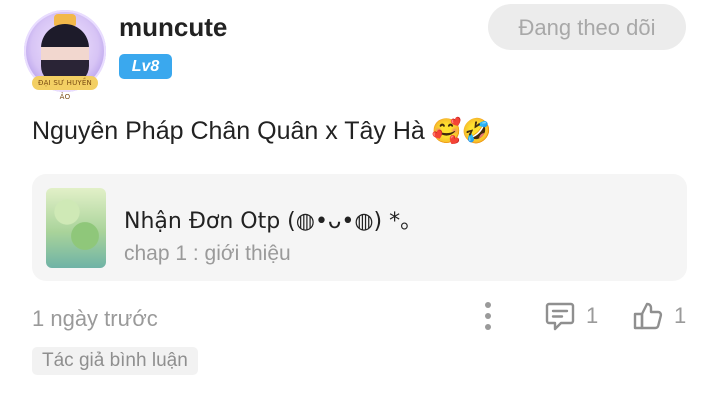  I want to click on story-chapter: chap 1 : giới thiệu, so click(207, 253).